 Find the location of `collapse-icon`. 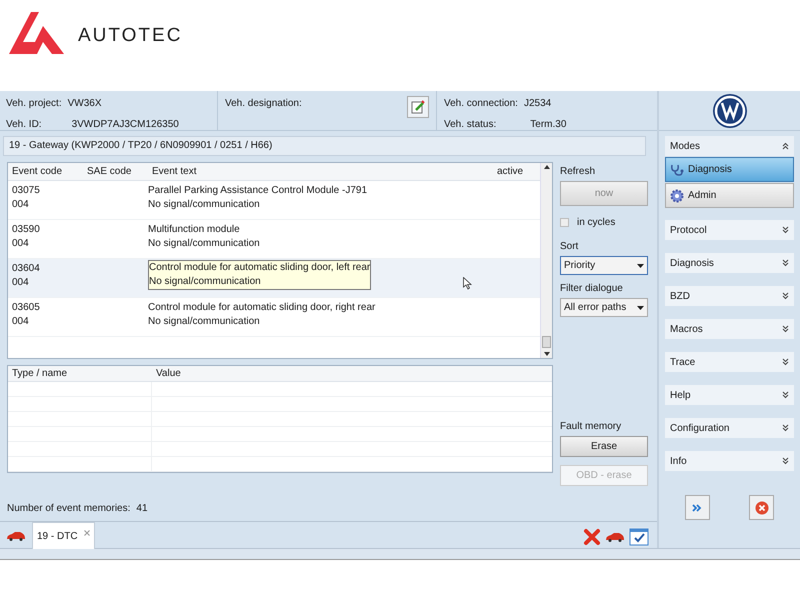

collapse-icon is located at coordinates (785, 146).